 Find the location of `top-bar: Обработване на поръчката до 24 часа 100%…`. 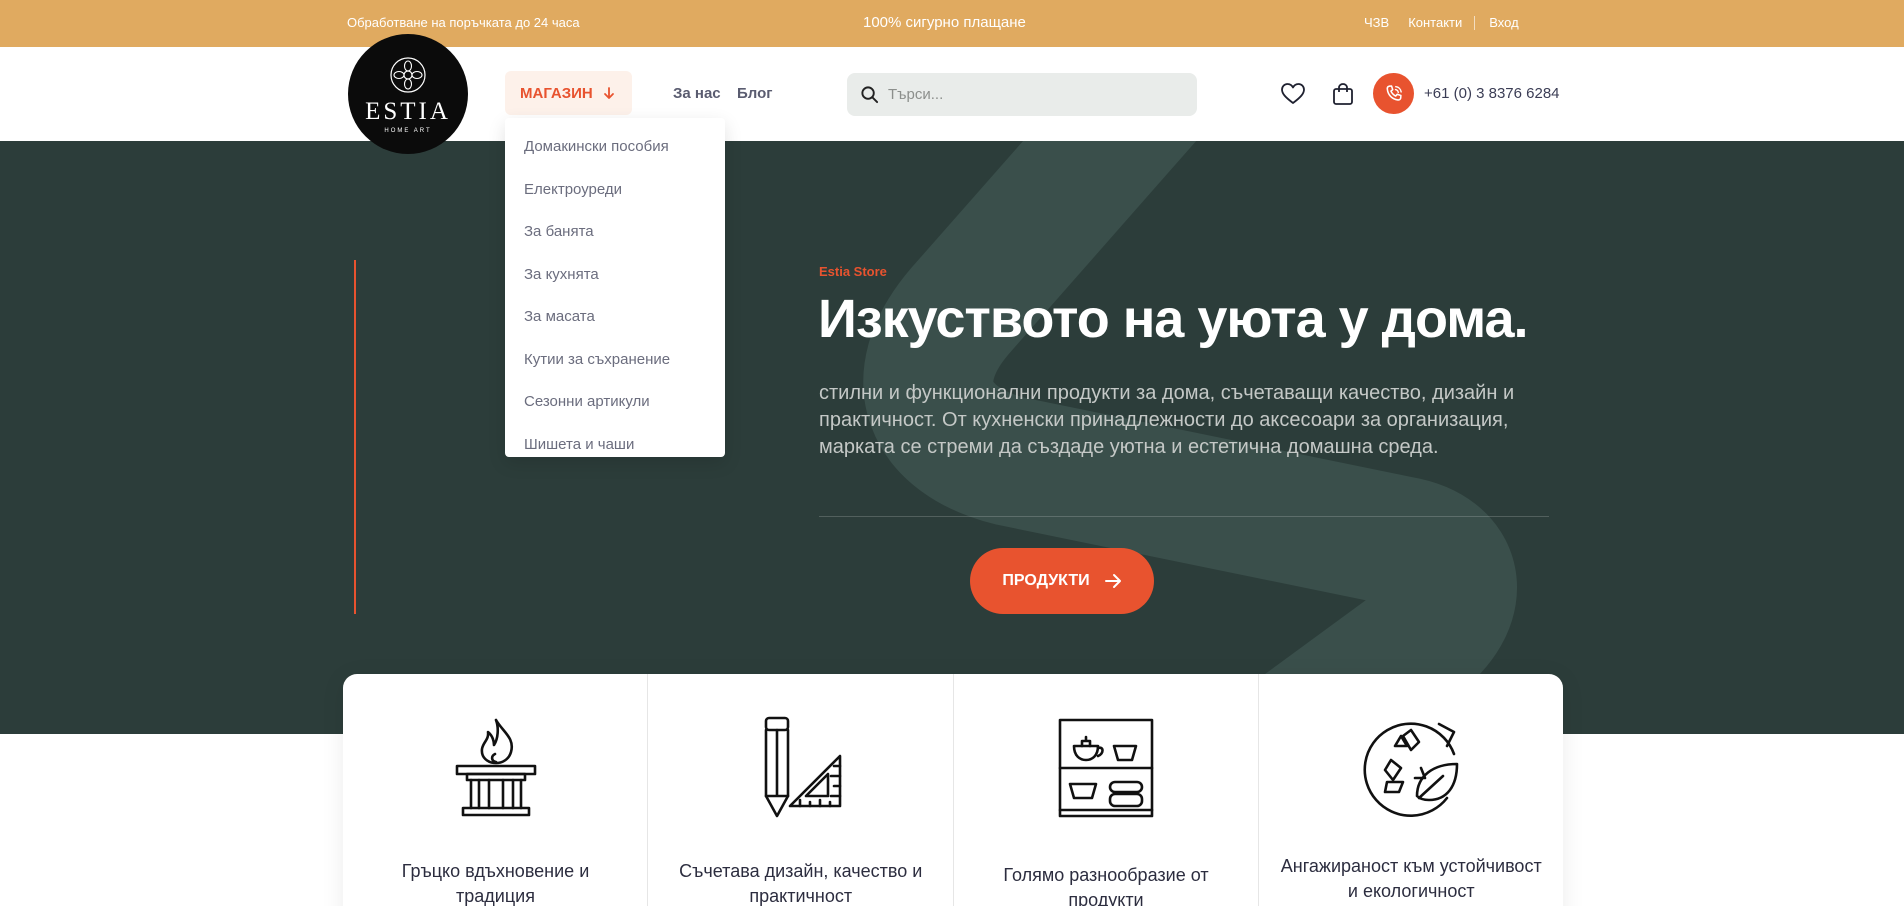

top-bar: Обработване на поръчката до 24 часа 100%… is located at coordinates (952, 23).